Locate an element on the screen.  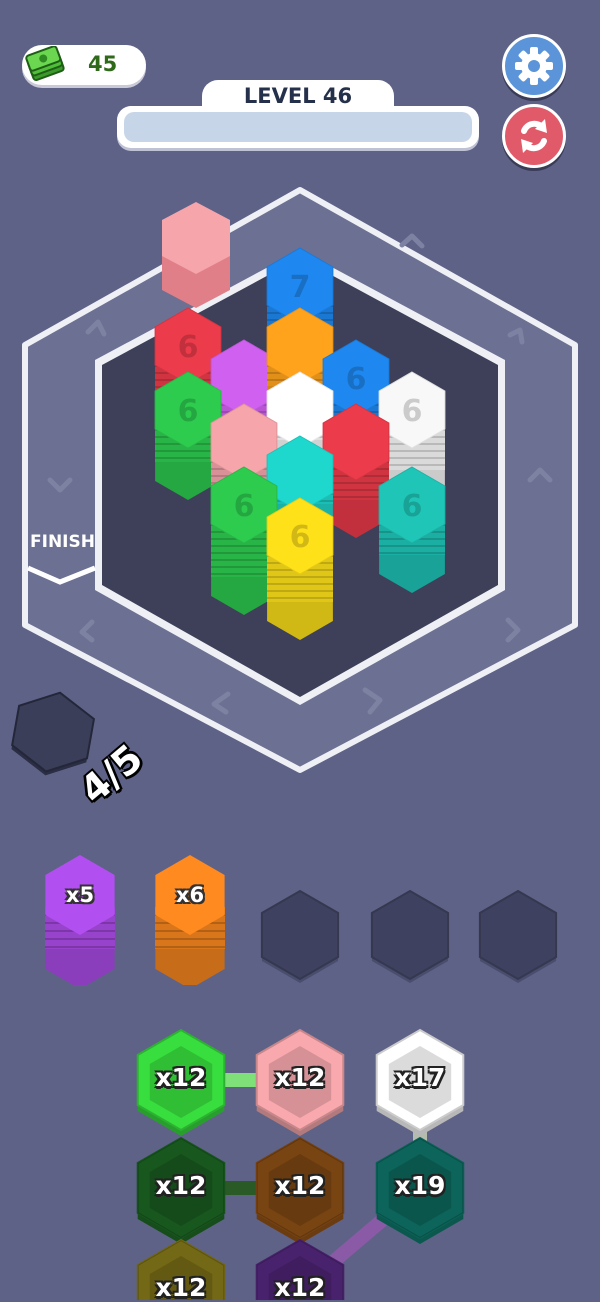
tray-stack-label: x5 is located at coordinates (80, 895).